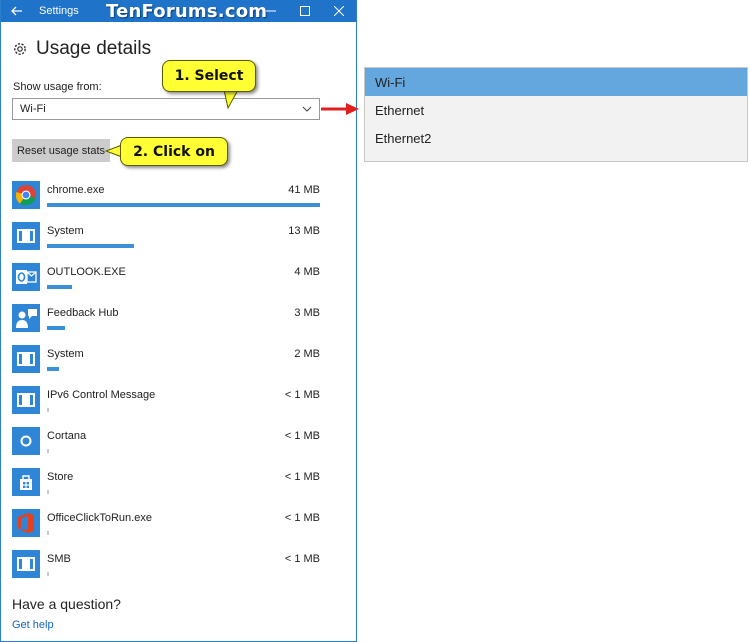 The height and width of the screenshot is (642, 750). Describe the element at coordinates (26, 441) in the screenshot. I see `cortana-icon` at that location.